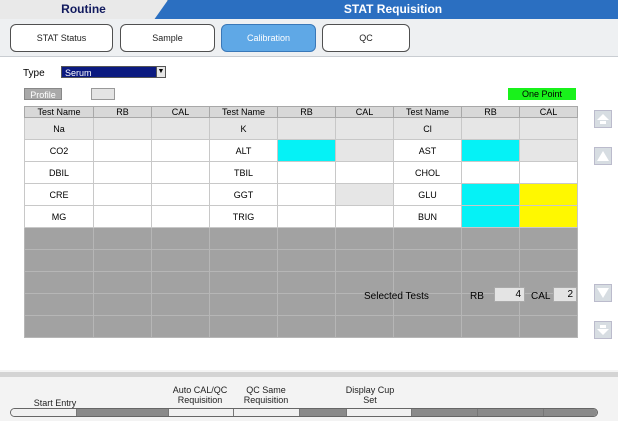 This screenshot has height=421, width=618. What do you see at coordinates (603, 330) in the screenshot?
I see `scroll-bottom-icon` at bounding box center [603, 330].